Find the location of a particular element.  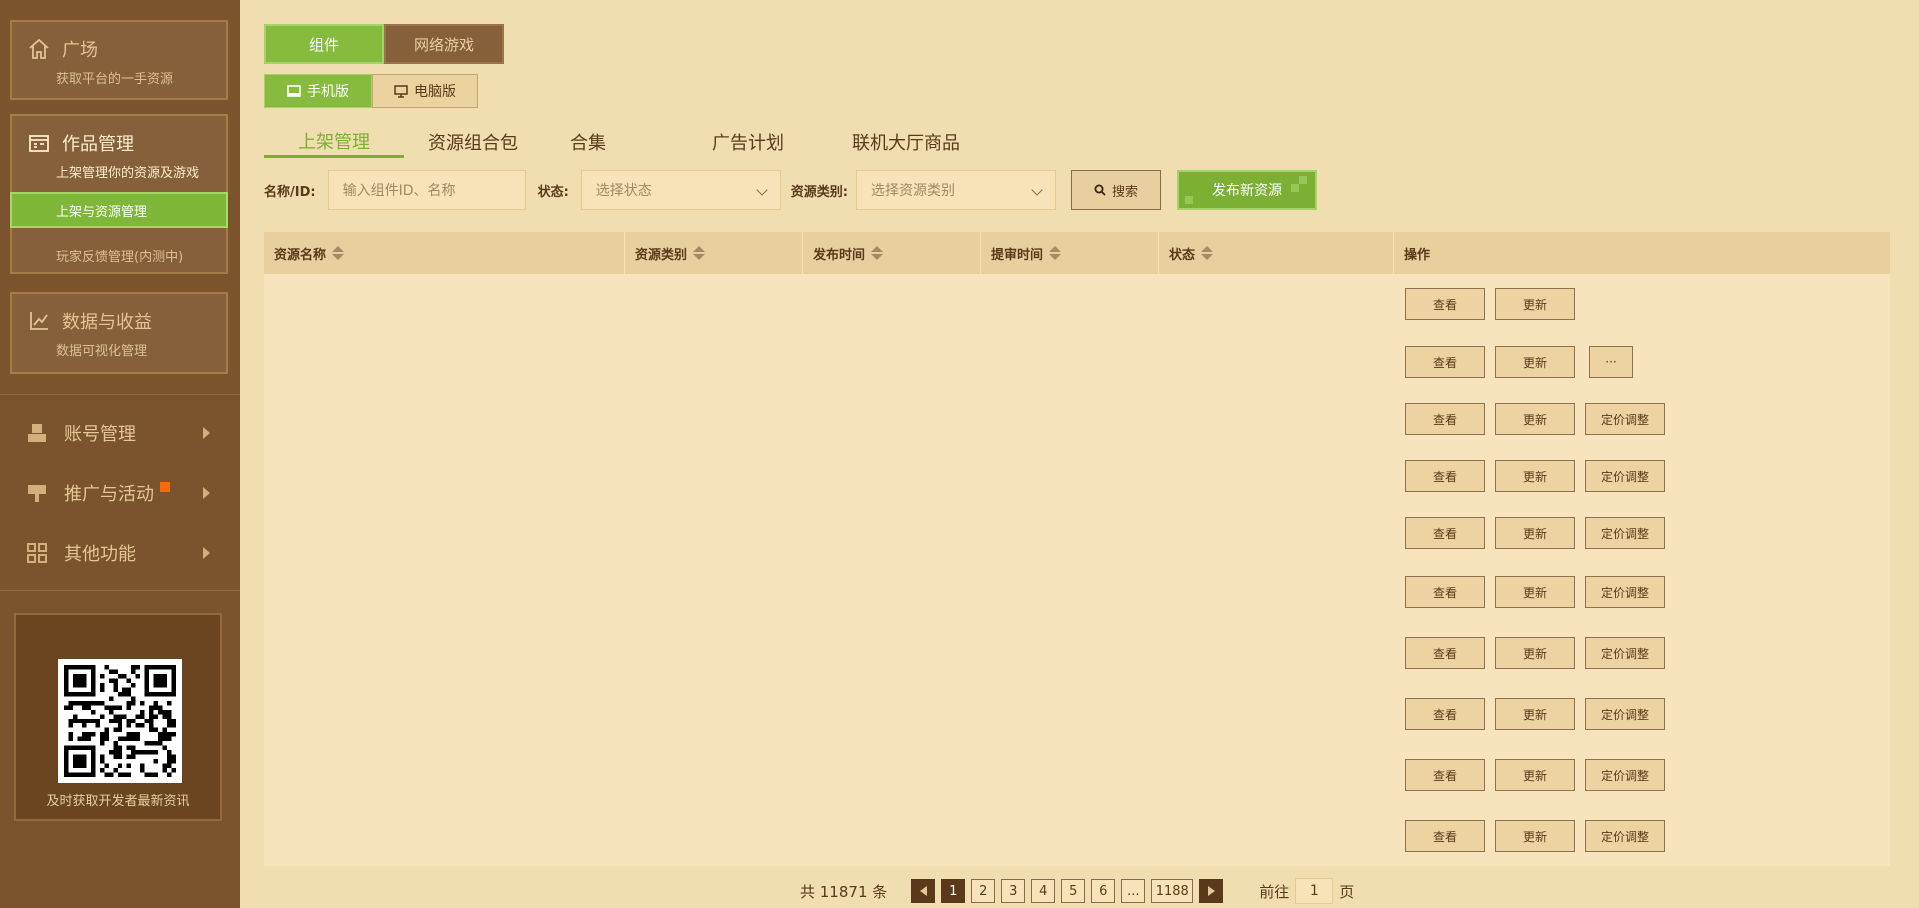

tab-bundle: 资源组合包 is located at coordinates (488, 142).